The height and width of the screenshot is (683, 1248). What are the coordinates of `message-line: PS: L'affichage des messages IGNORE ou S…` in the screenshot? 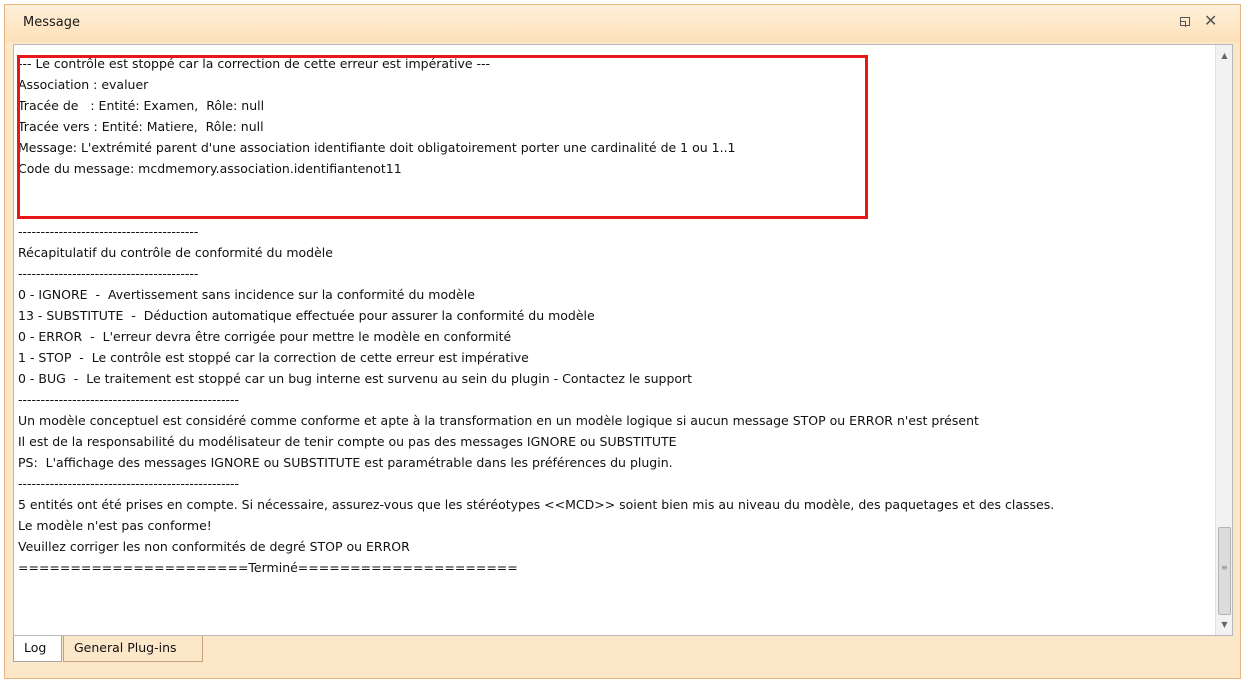 It's located at (345, 462).